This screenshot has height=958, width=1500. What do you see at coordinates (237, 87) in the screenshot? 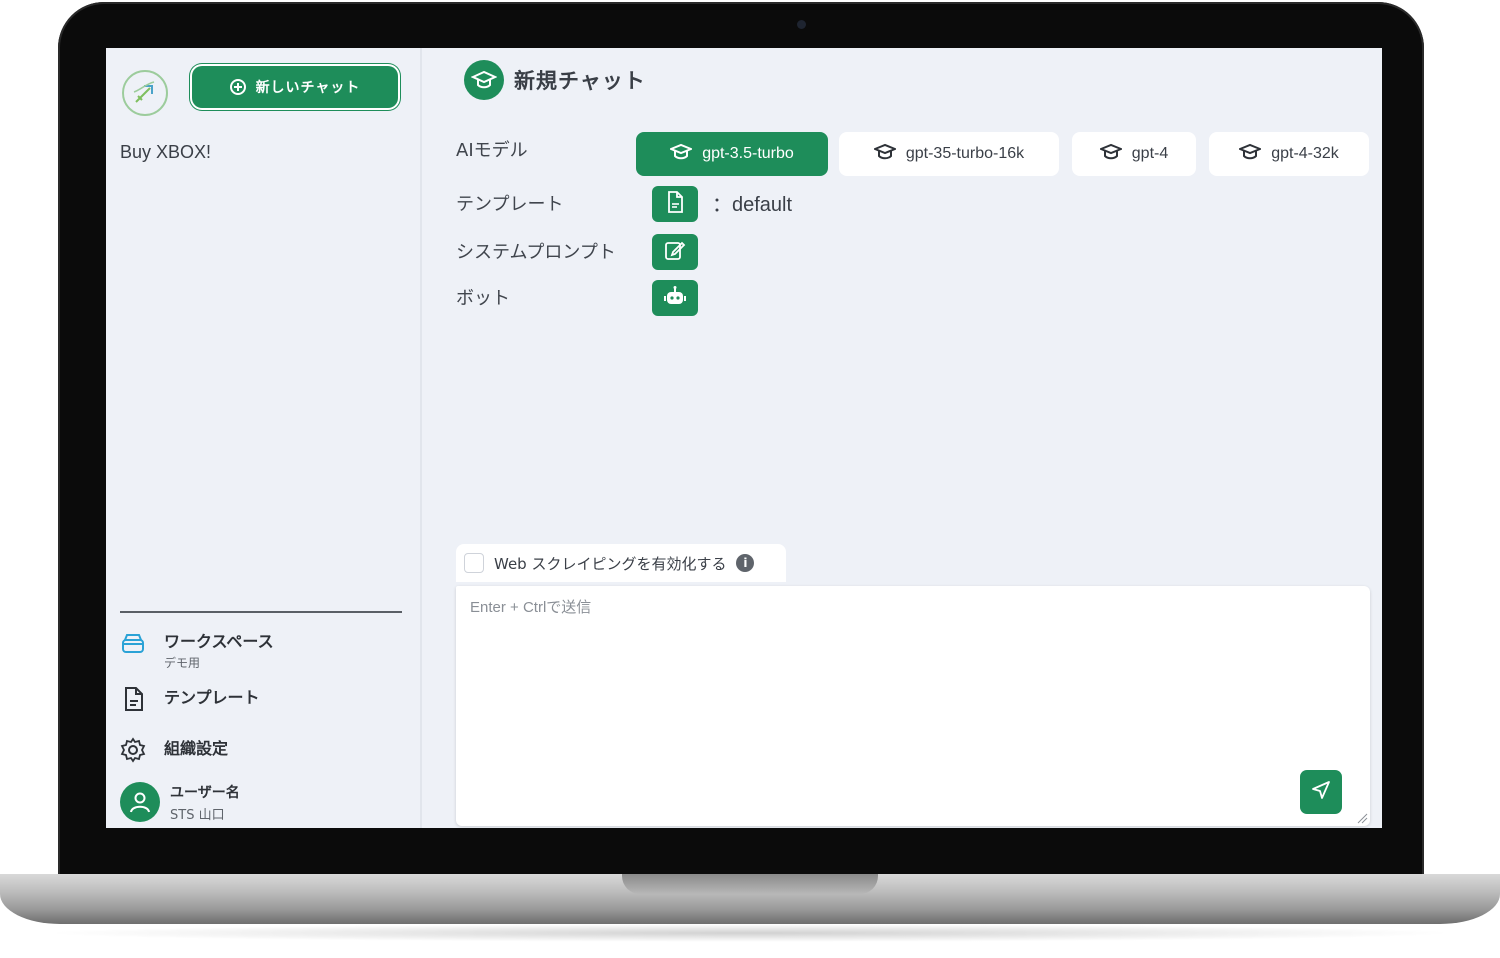
I see `plus-circle-icon` at bounding box center [237, 87].